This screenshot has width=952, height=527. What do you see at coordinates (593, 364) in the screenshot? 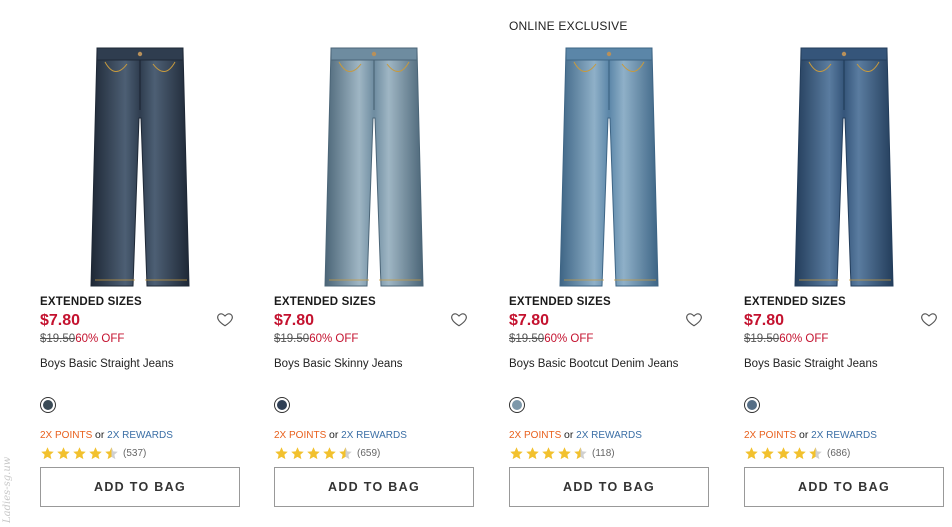
I see `product-name: Boys Basic Bootcut Denim Jeans` at bounding box center [593, 364].